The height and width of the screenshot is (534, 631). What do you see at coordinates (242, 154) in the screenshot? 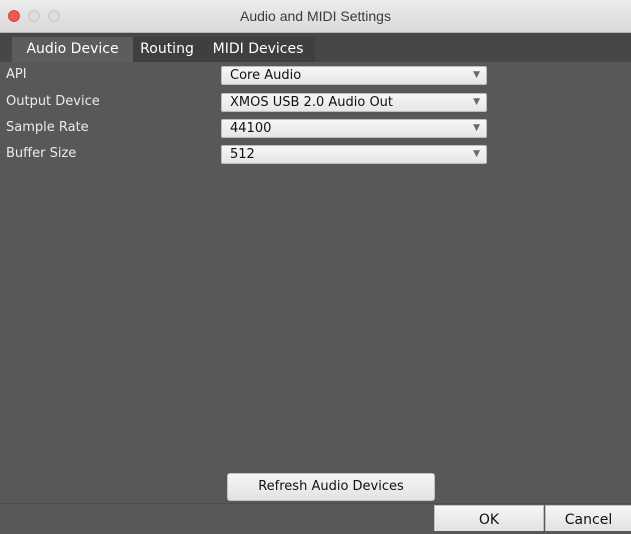
I see `buffer-size-dropdown-value: 512` at bounding box center [242, 154].